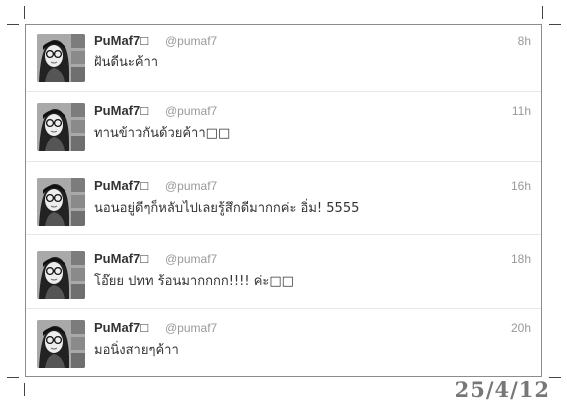 Image resolution: width=567 pixels, height=402 pixels. I want to click on tweet-timestamp: 11h, so click(521, 111).